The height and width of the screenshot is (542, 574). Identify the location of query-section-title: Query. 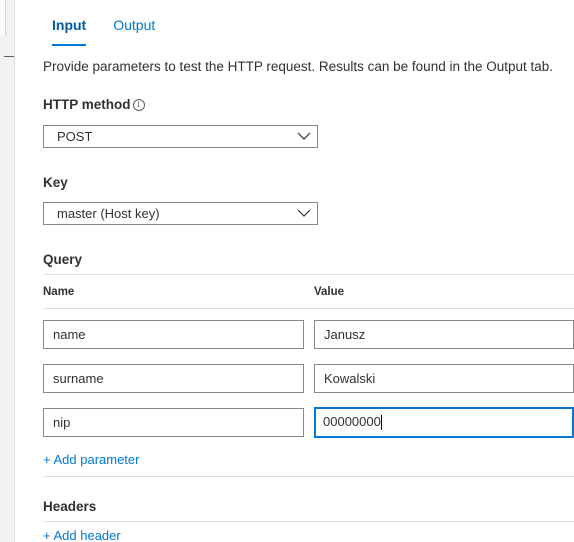
(63, 259).